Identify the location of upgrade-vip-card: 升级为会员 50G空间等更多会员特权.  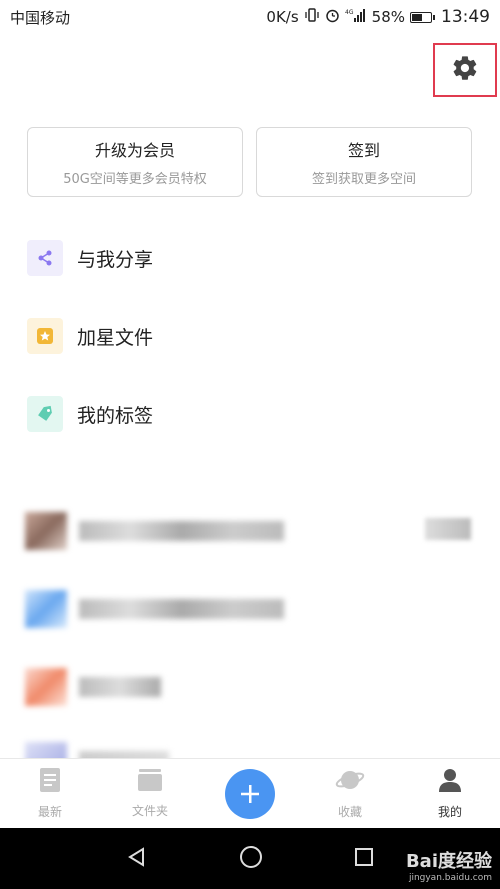
(135, 162).